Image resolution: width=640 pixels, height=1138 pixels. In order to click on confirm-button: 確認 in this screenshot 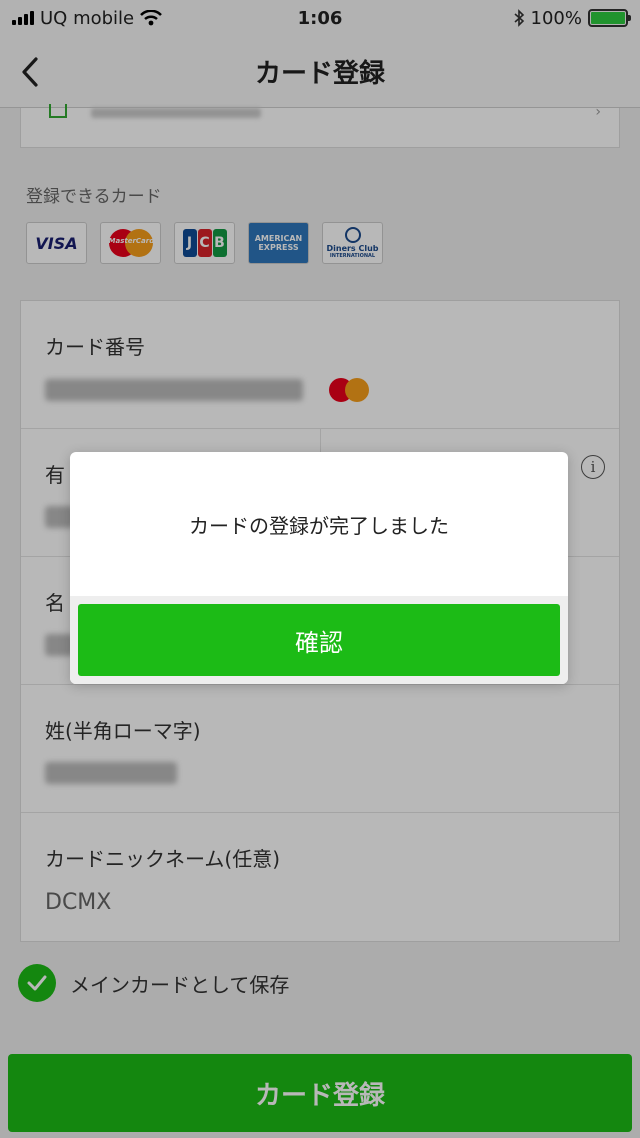, I will do `click(319, 640)`.